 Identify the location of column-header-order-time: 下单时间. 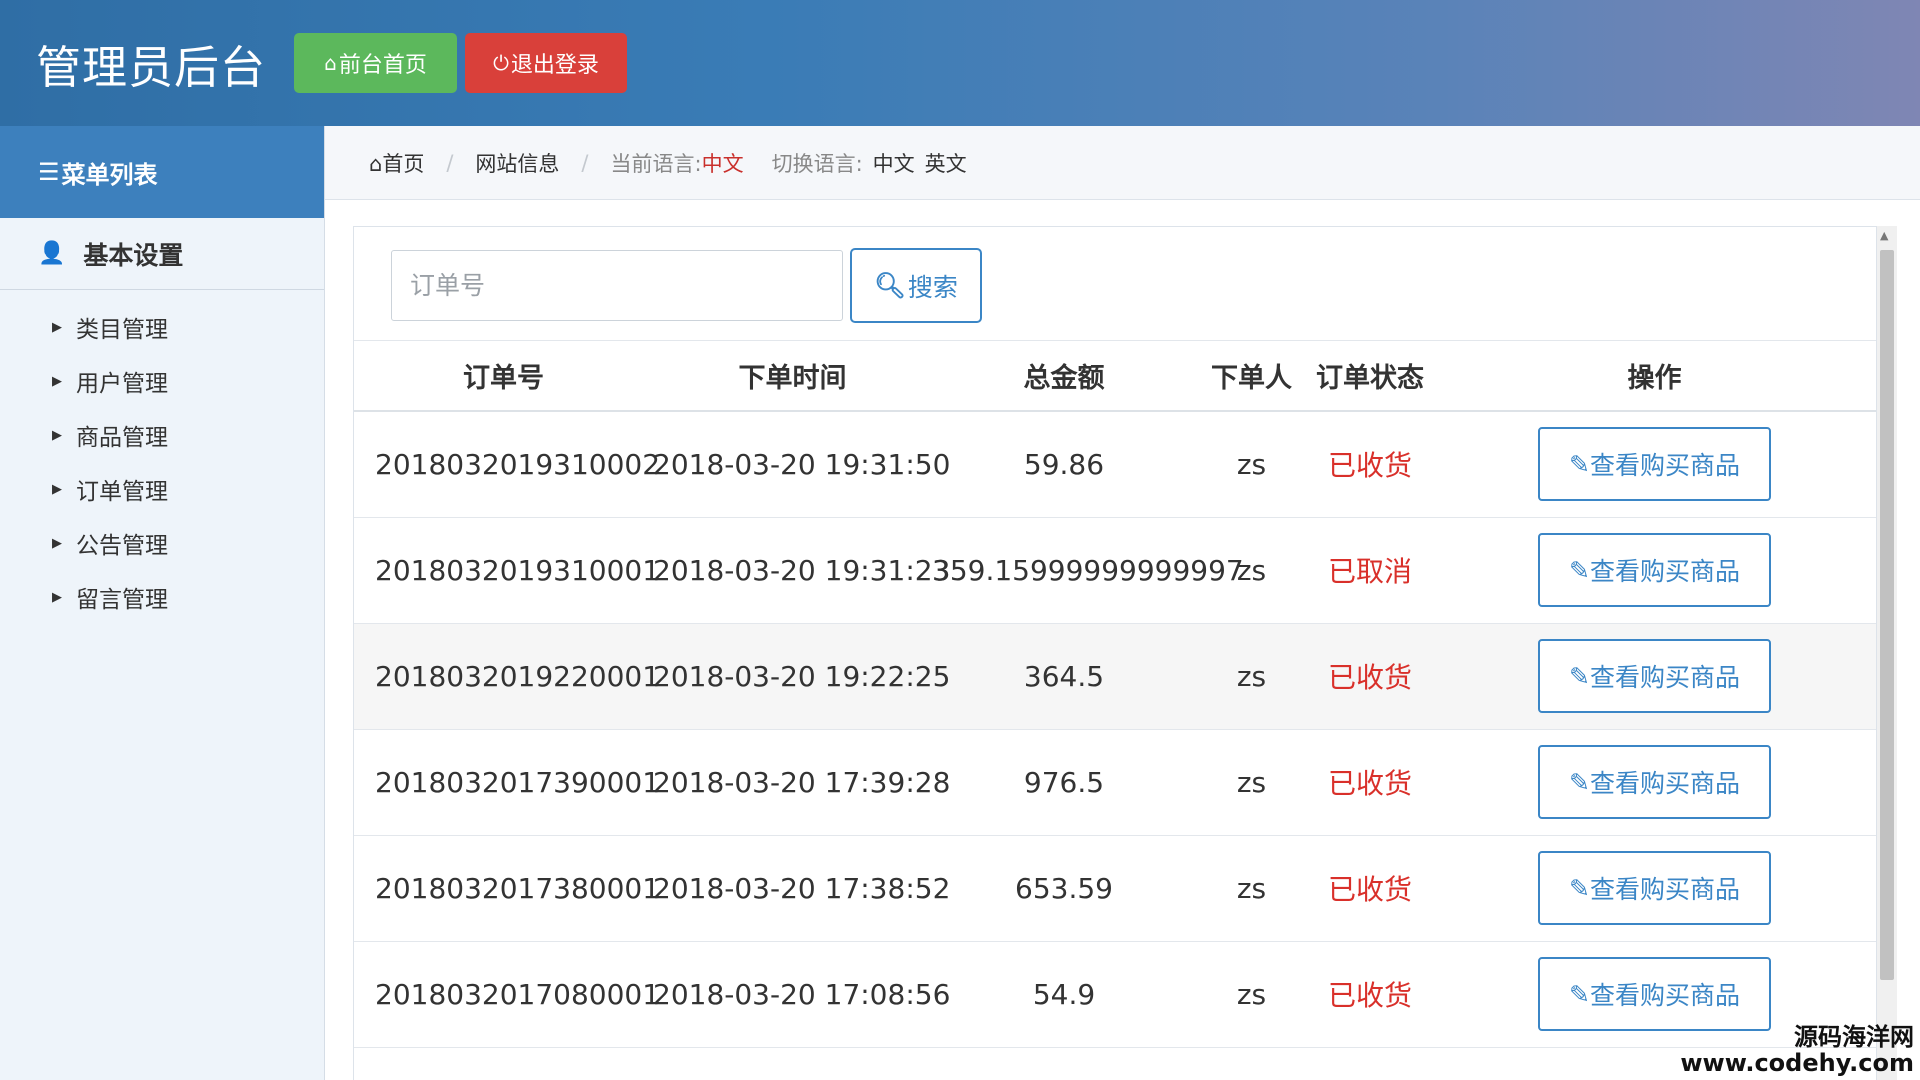
(792, 376).